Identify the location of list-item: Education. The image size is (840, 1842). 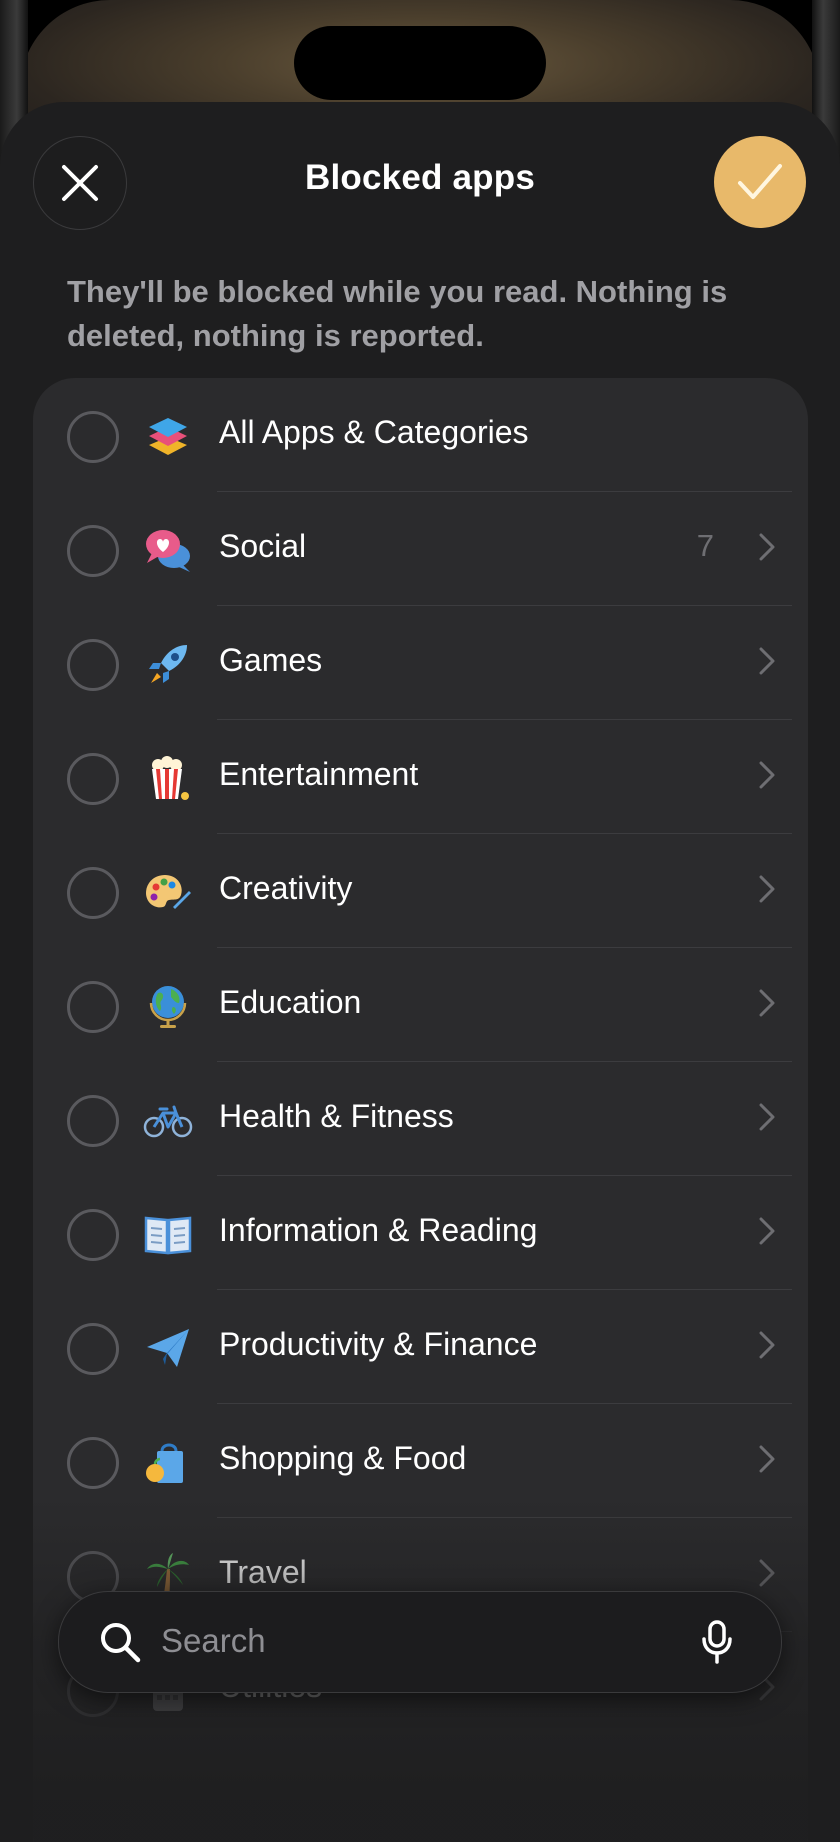
(420, 1005).